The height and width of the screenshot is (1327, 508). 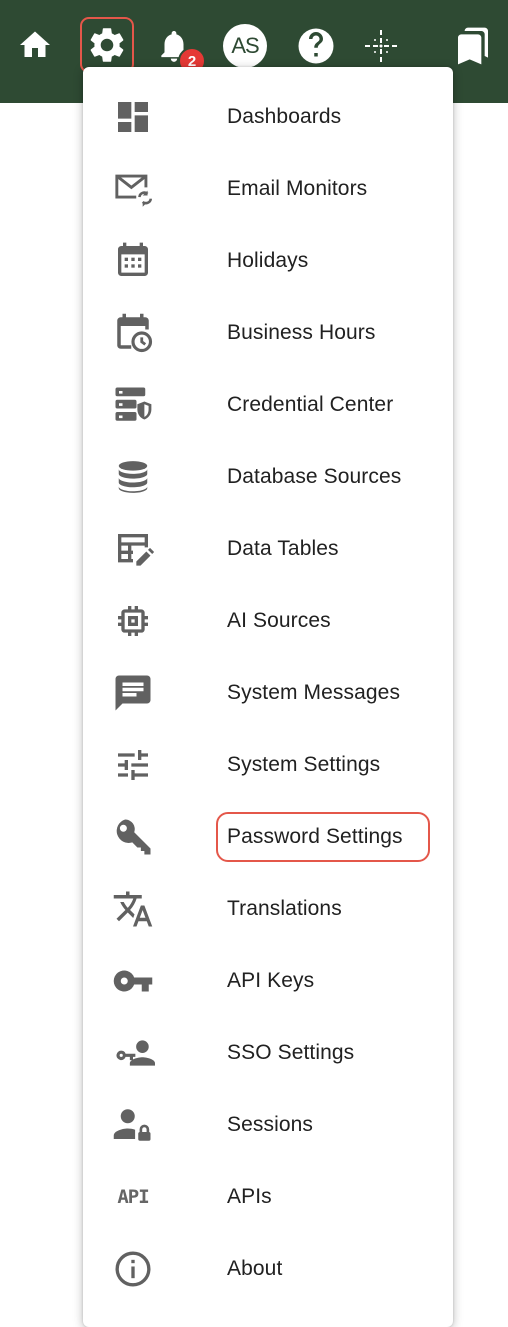 I want to click on menu-item-api-keys: API Keys, so click(x=268, y=981).